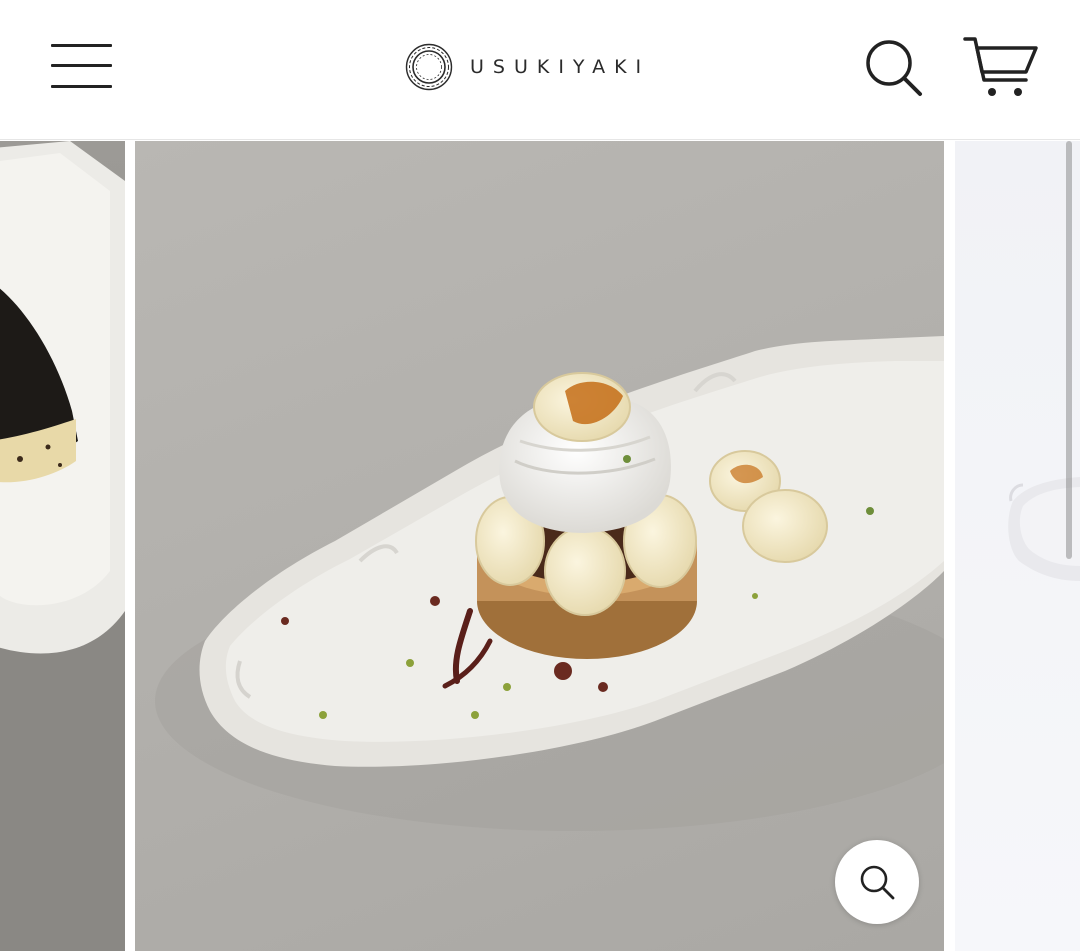 This screenshot has width=1080, height=951. I want to click on scrollbar-thumb, so click(1069, 350).